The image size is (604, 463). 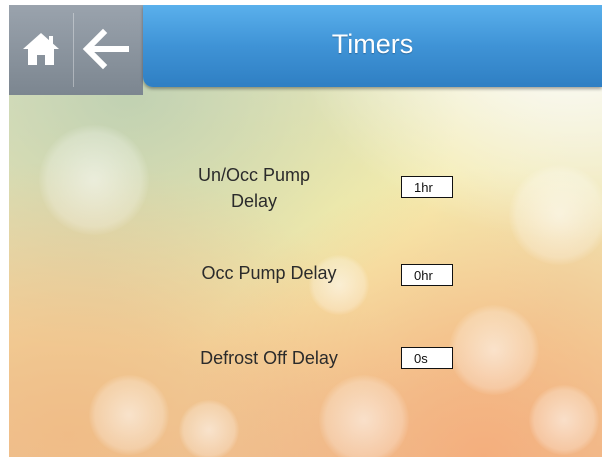 I want to click on page-title: Timers, so click(x=372, y=44).